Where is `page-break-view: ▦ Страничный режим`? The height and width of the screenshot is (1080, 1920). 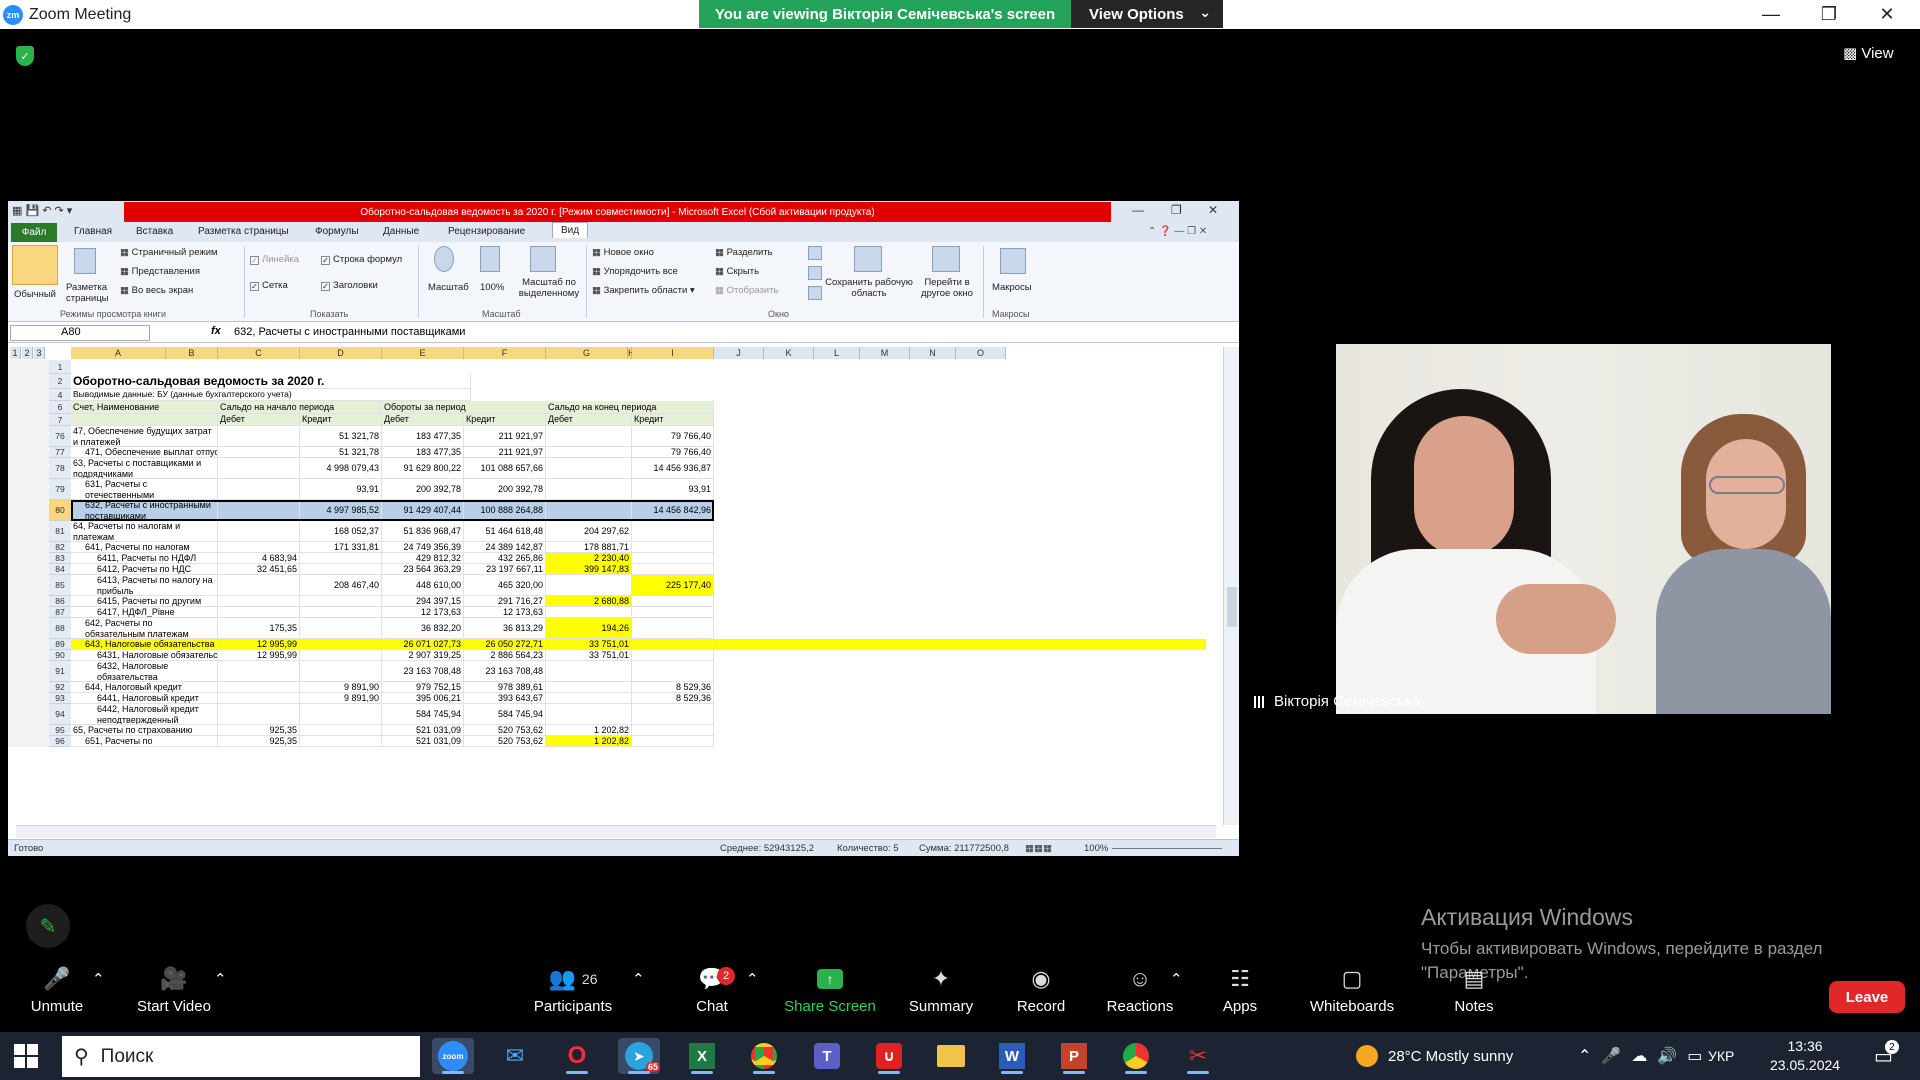 page-break-view: ▦ Страничный режим is located at coordinates (169, 252).